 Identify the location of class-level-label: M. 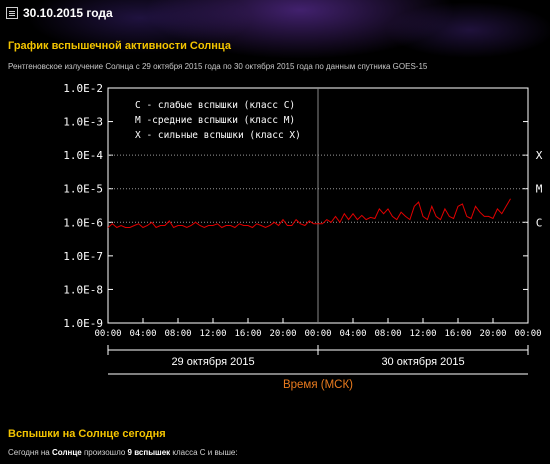
(539, 189).